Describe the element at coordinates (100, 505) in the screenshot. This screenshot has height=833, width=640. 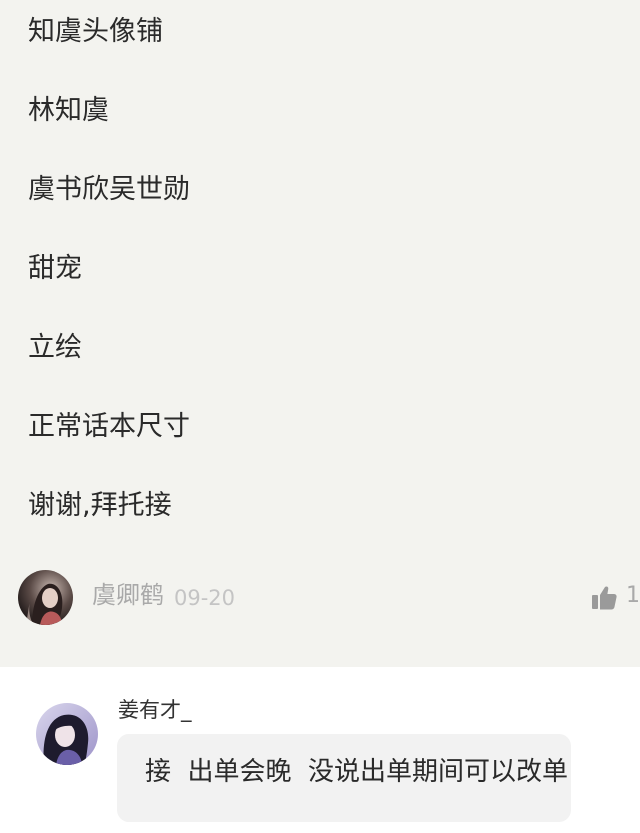
I see `post-line-thanks: 谢谢,拜托接` at that location.